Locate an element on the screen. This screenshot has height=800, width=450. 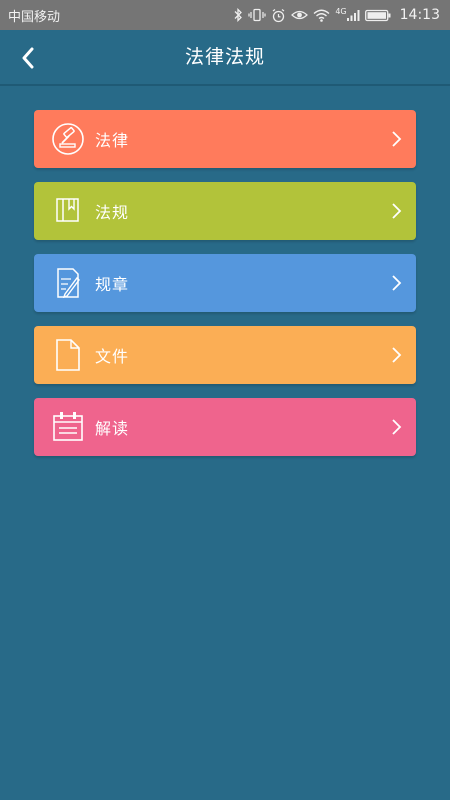
clock-time: 14:13 is located at coordinates (419, 15).